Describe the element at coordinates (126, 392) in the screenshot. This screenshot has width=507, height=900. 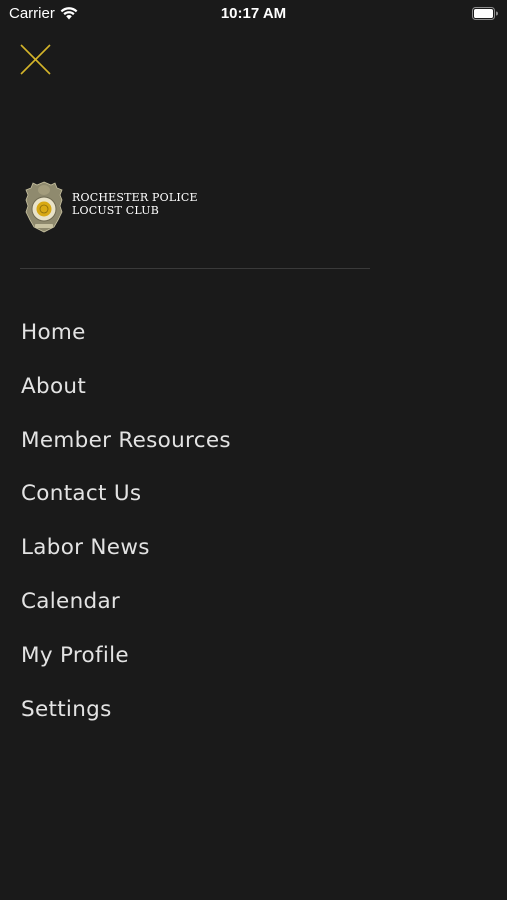
I see `menu-item-about: About` at that location.